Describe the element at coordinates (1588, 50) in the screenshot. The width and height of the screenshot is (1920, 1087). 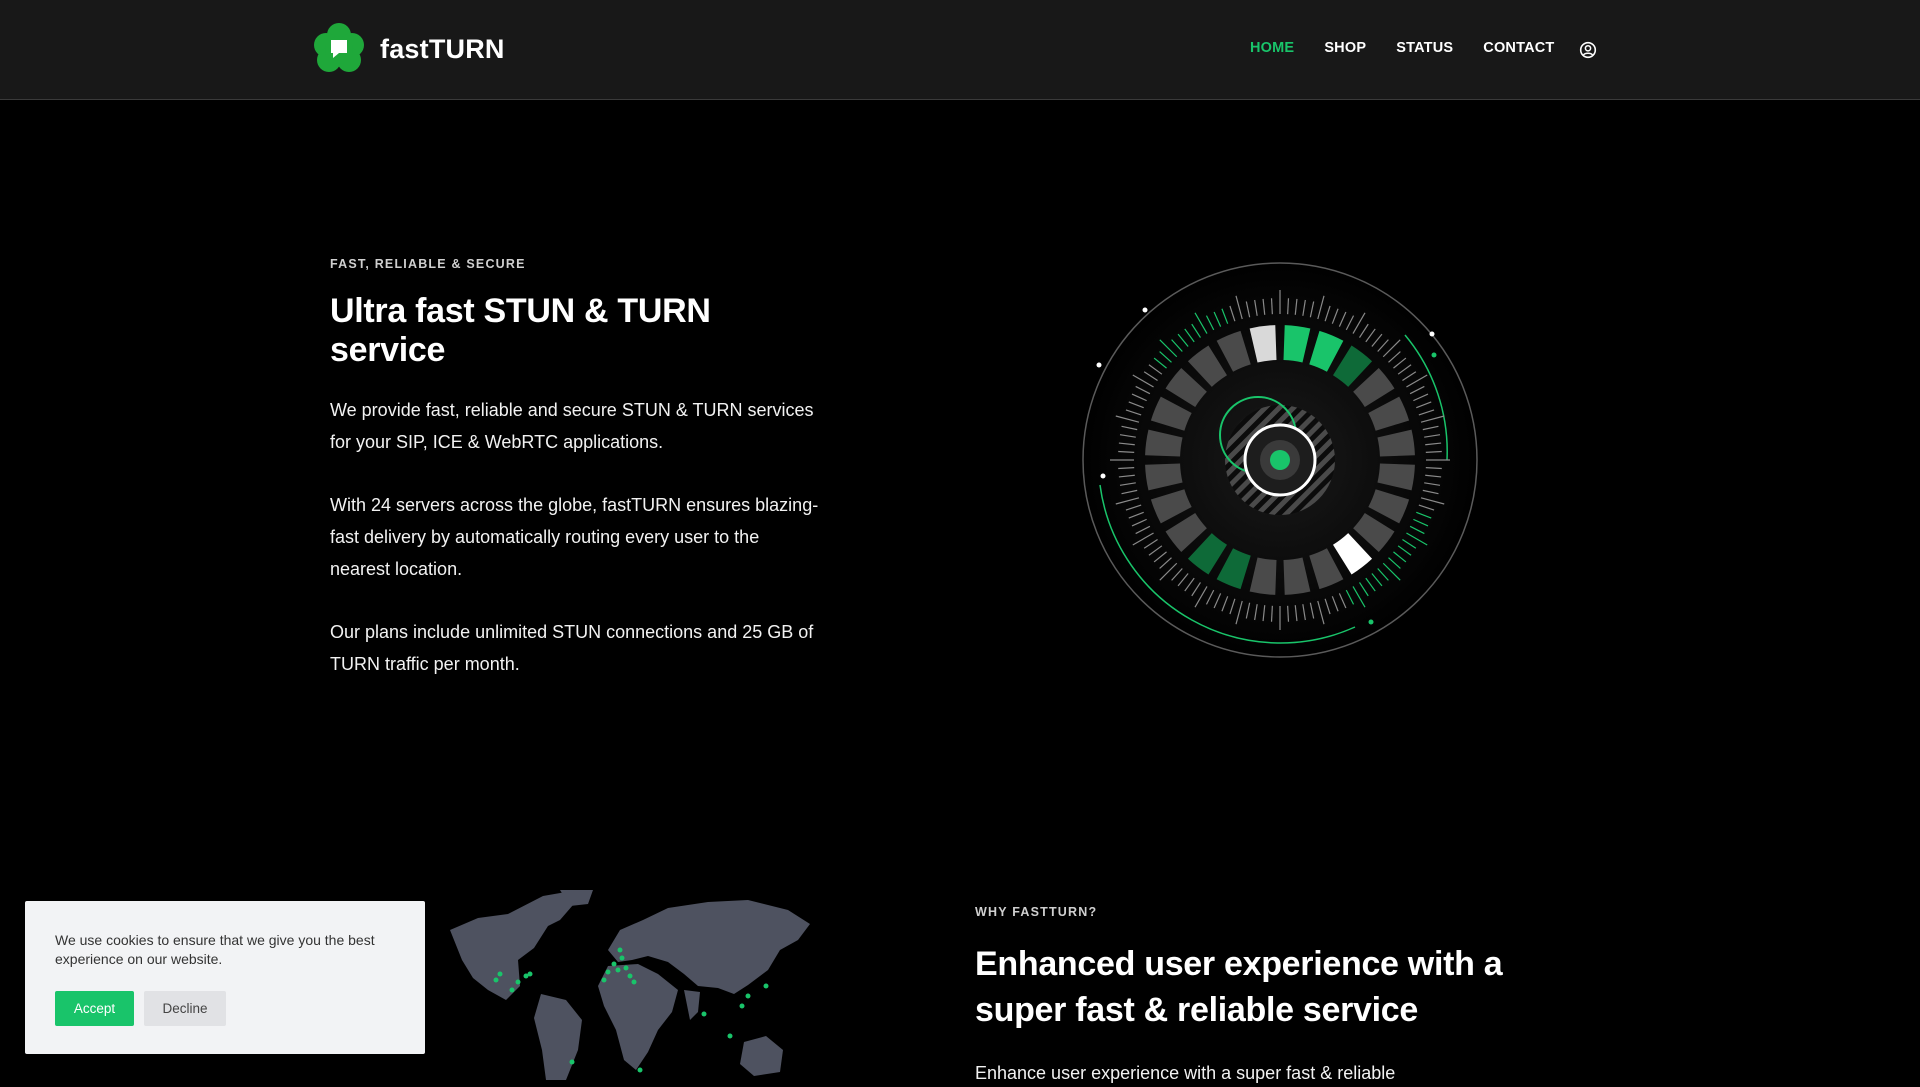
I see `user-circle-icon` at that location.